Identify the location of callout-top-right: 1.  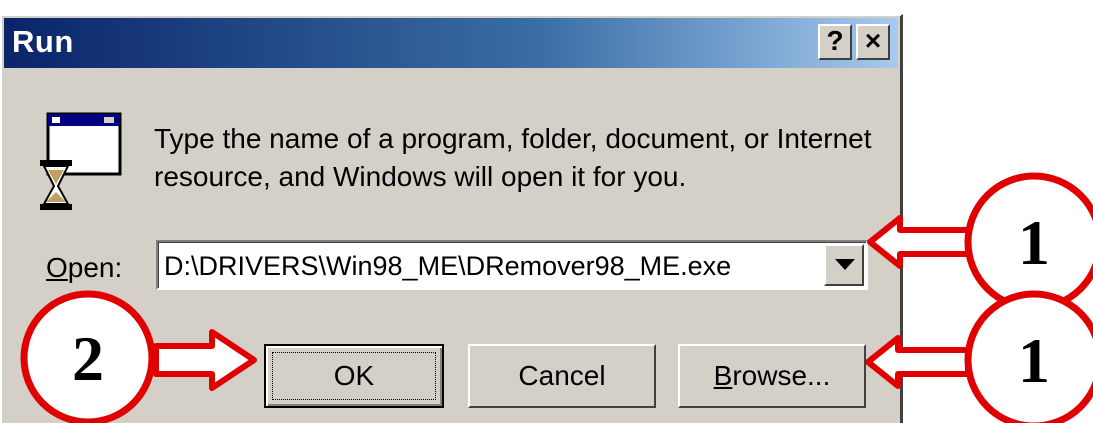
(980, 242).